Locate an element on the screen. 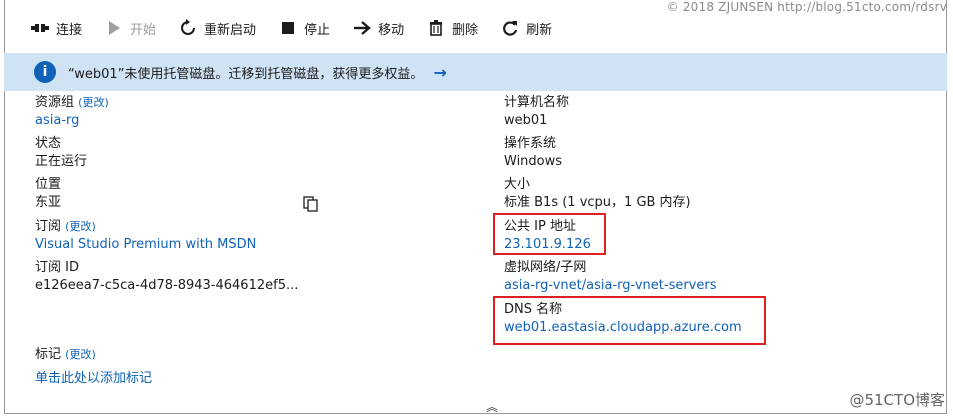 This screenshot has height=418, width=953. status-value: 正在运行 is located at coordinates (61, 161).